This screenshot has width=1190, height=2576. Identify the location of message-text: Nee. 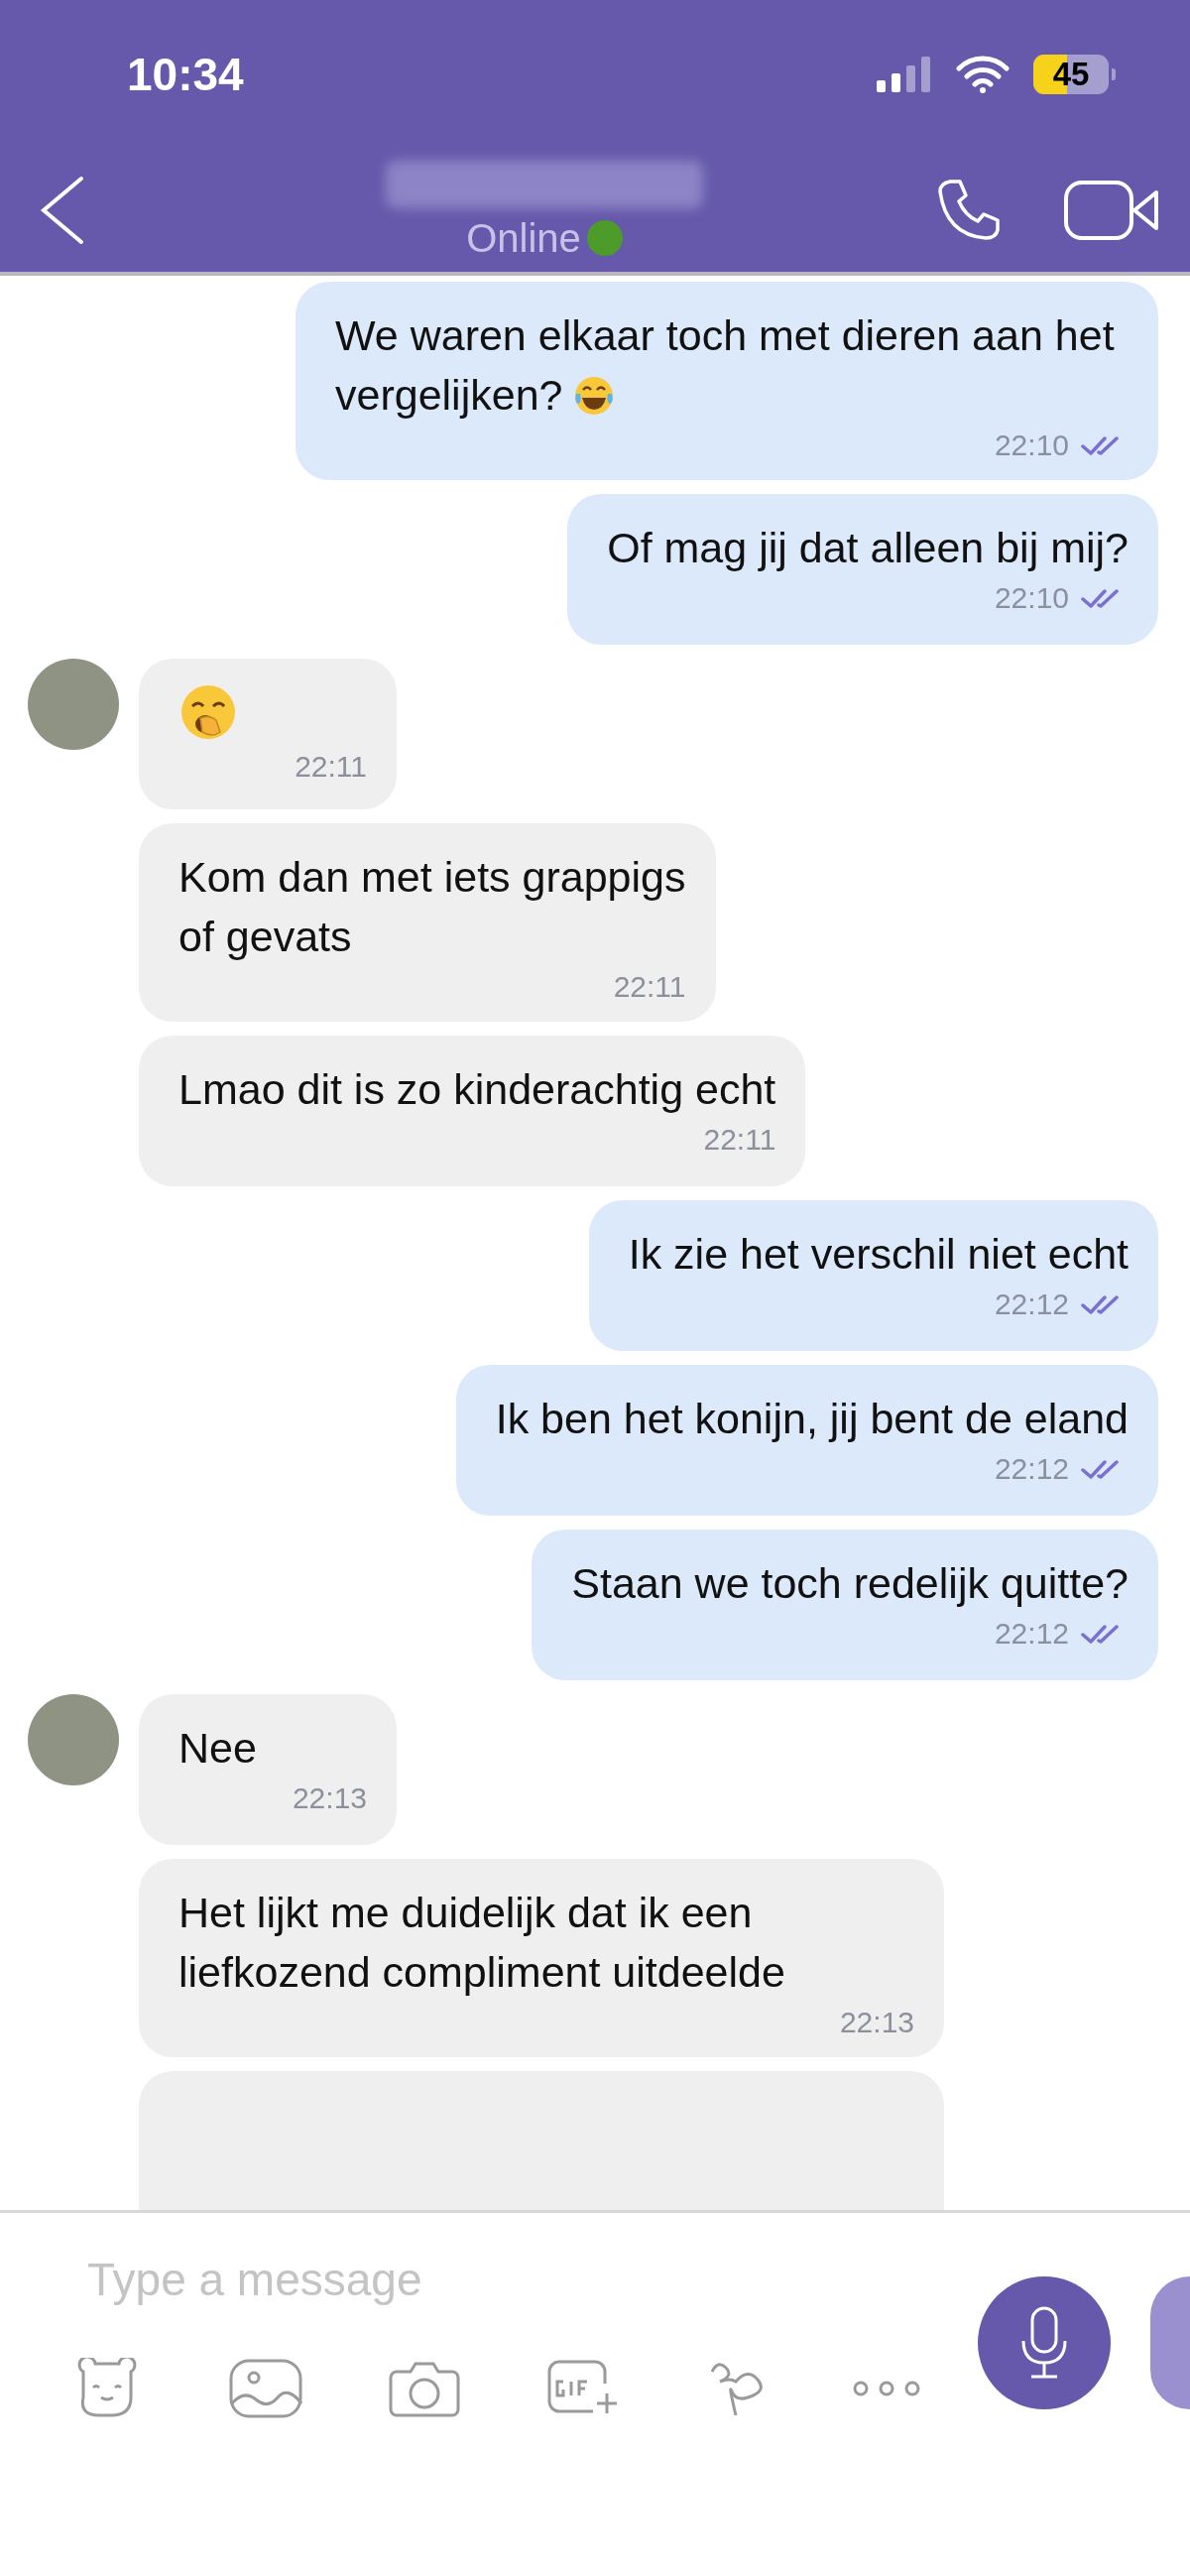
(218, 1748).